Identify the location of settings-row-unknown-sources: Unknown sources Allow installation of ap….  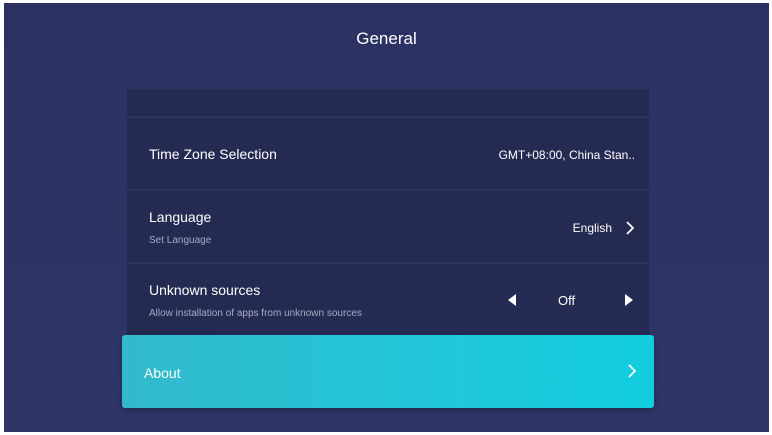
(388, 299).